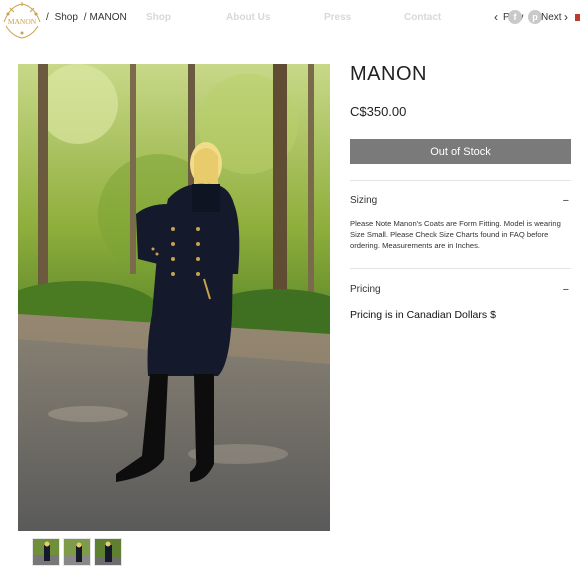  I want to click on sizing-section-header: Sizing −, so click(460, 201).